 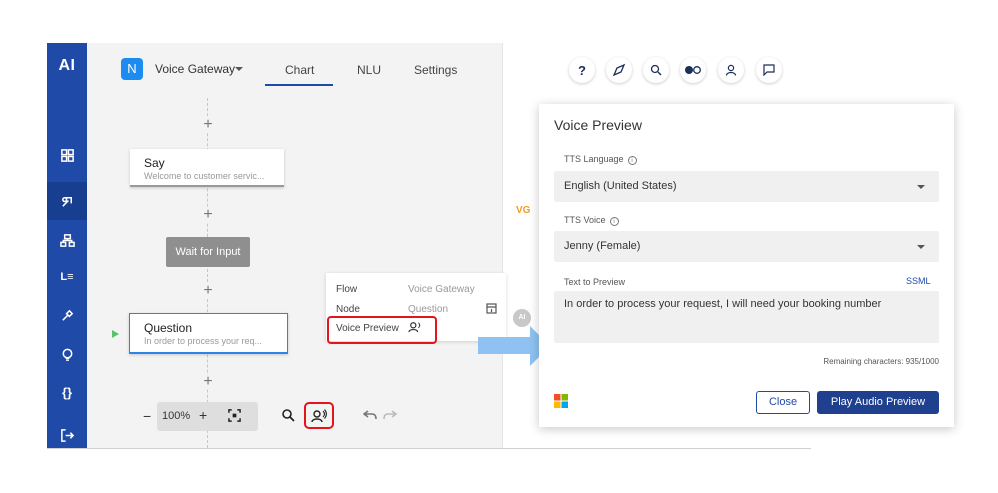 I want to click on dialog-title: Voice Preview, so click(x=598, y=125).